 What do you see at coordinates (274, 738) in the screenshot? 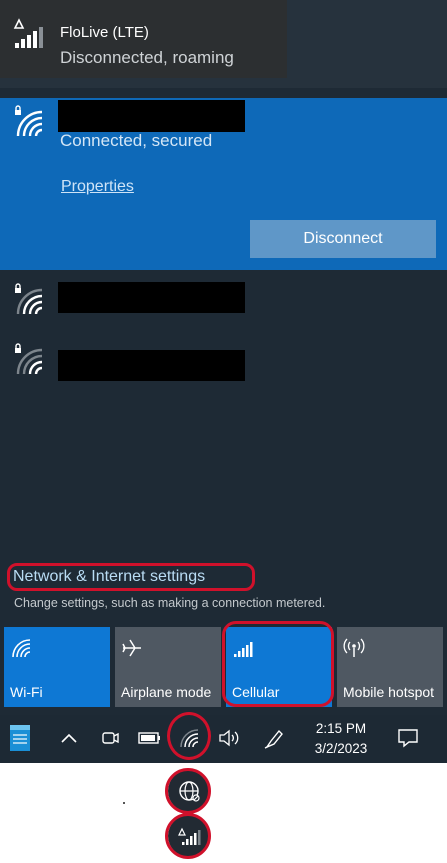
I see `pen-icon` at bounding box center [274, 738].